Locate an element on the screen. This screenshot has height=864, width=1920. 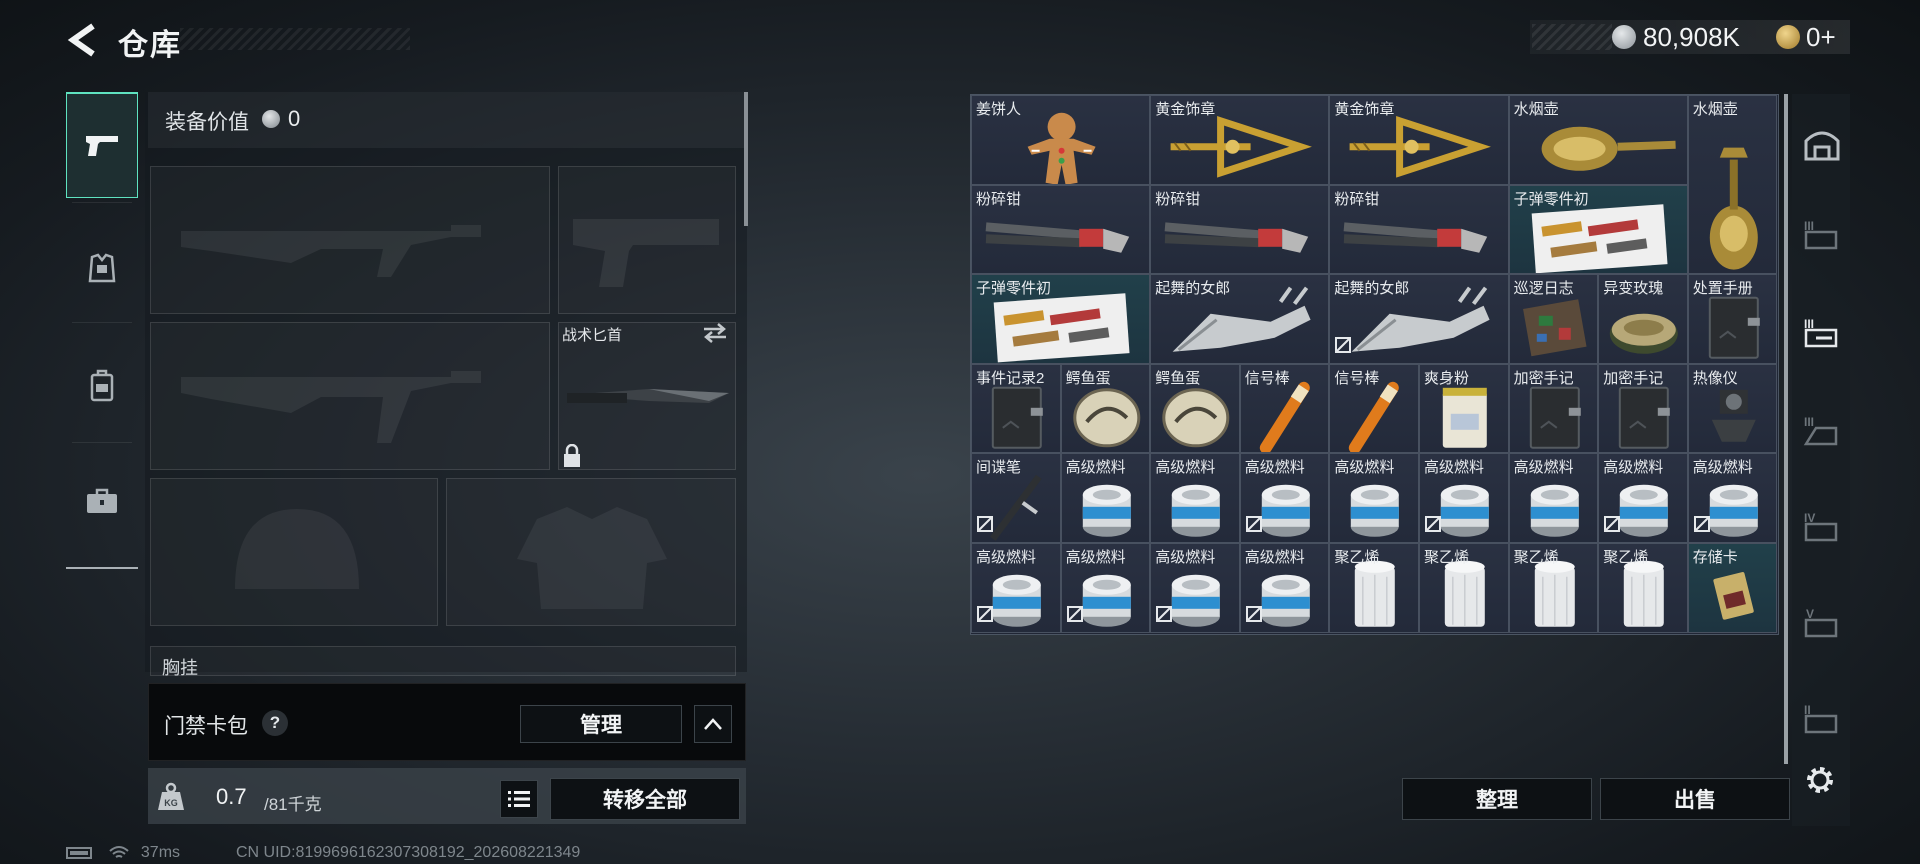
manage-button: 管理 is located at coordinates (601, 724).